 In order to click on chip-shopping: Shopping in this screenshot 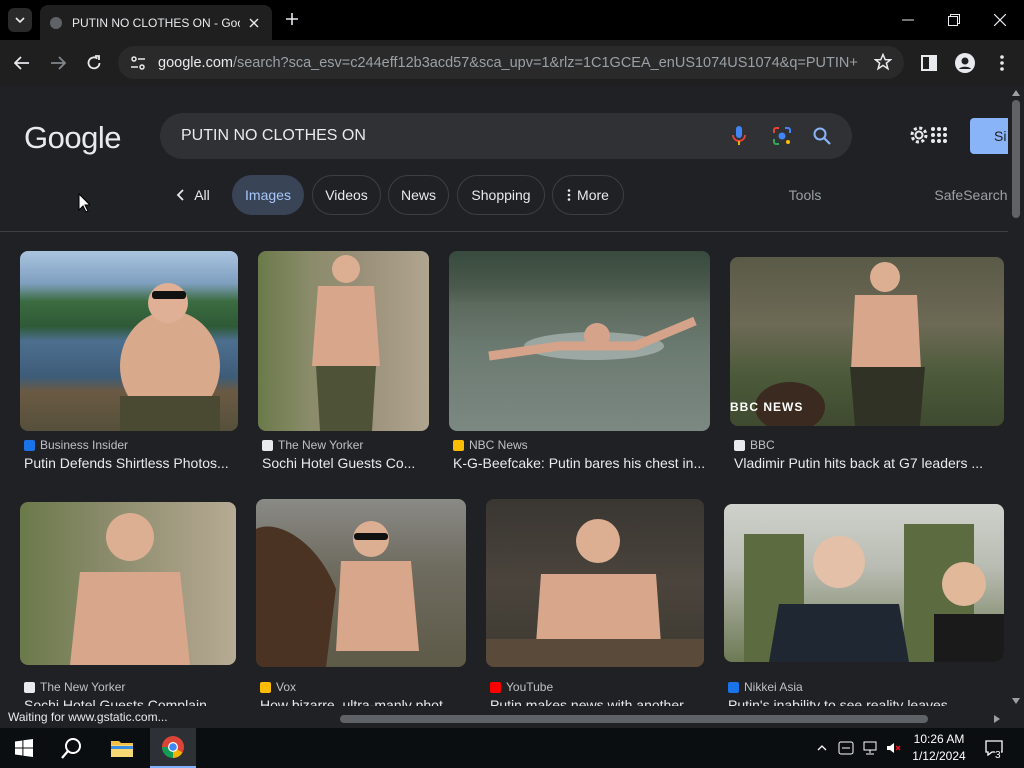, I will do `click(501, 195)`.